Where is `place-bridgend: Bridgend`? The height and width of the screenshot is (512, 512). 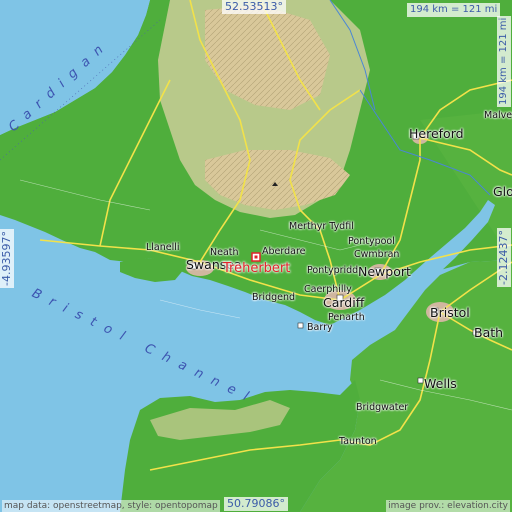
place-bridgend: Bridgend is located at coordinates (274, 297).